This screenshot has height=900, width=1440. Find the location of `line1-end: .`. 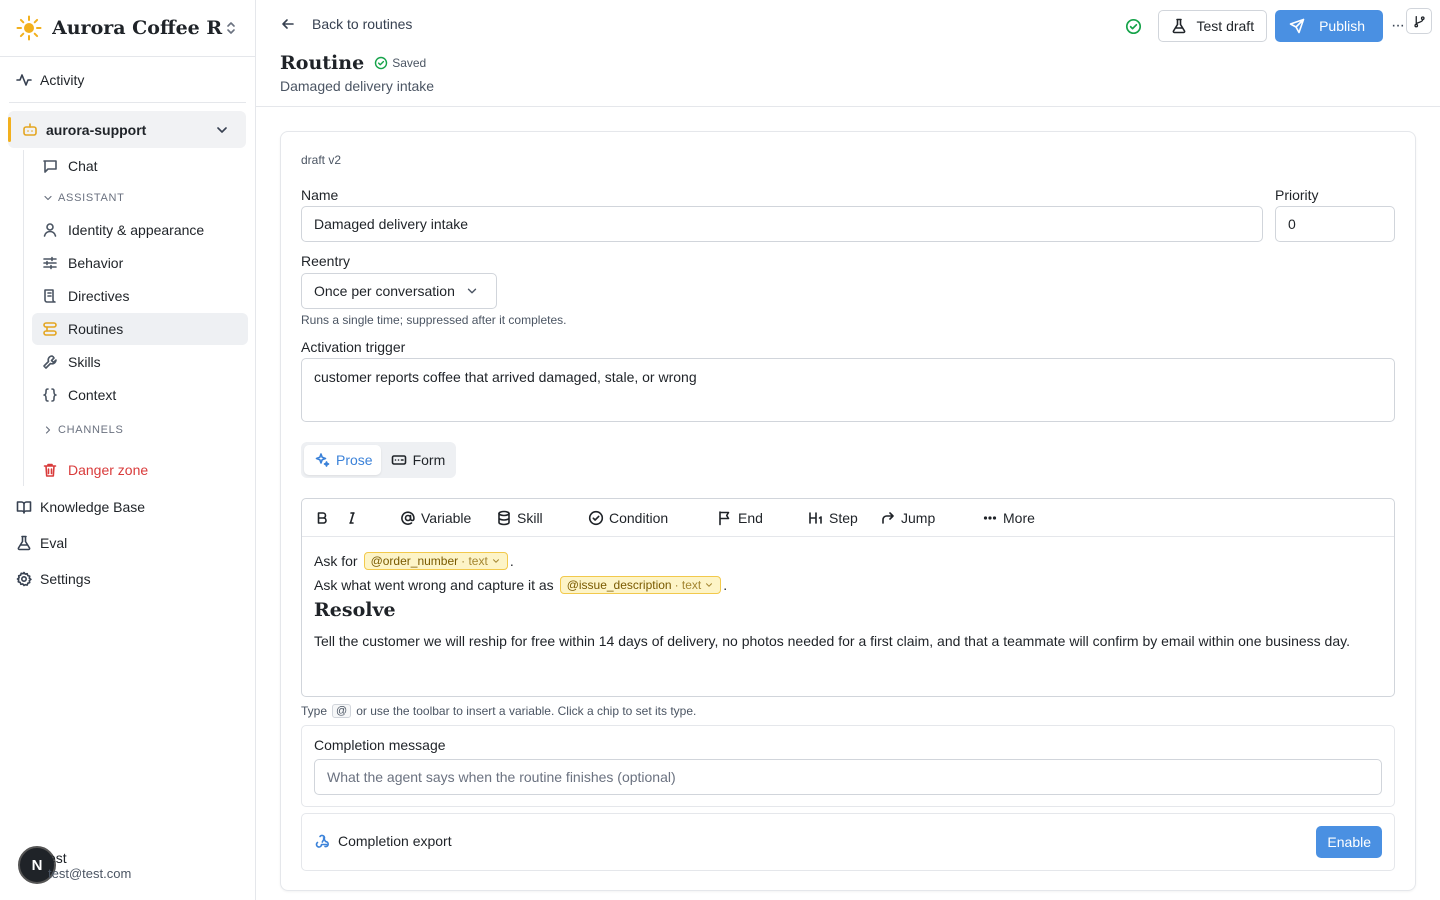

line1-end: . is located at coordinates (511, 561).